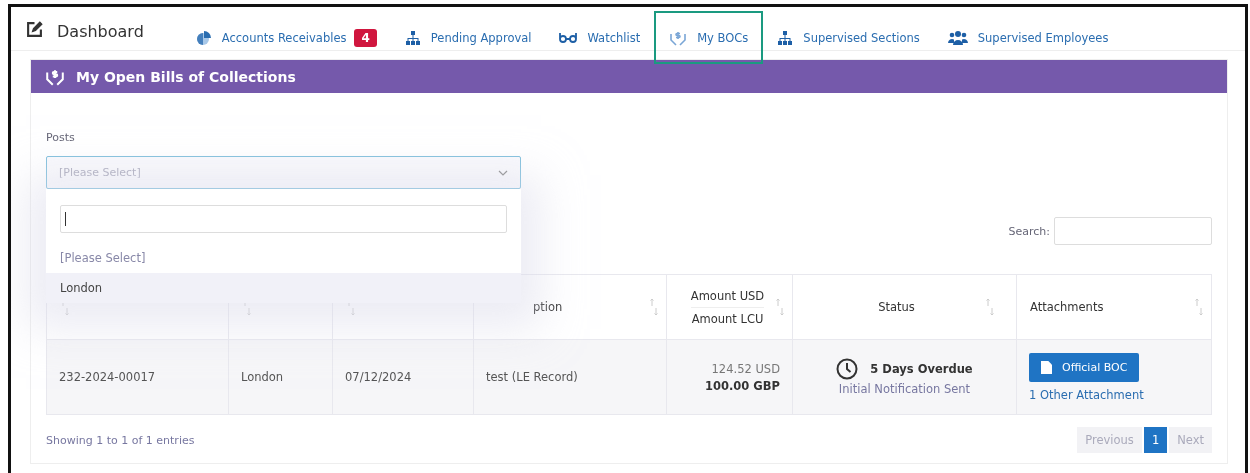  I want to click on chevron-icon, so click(503, 172).